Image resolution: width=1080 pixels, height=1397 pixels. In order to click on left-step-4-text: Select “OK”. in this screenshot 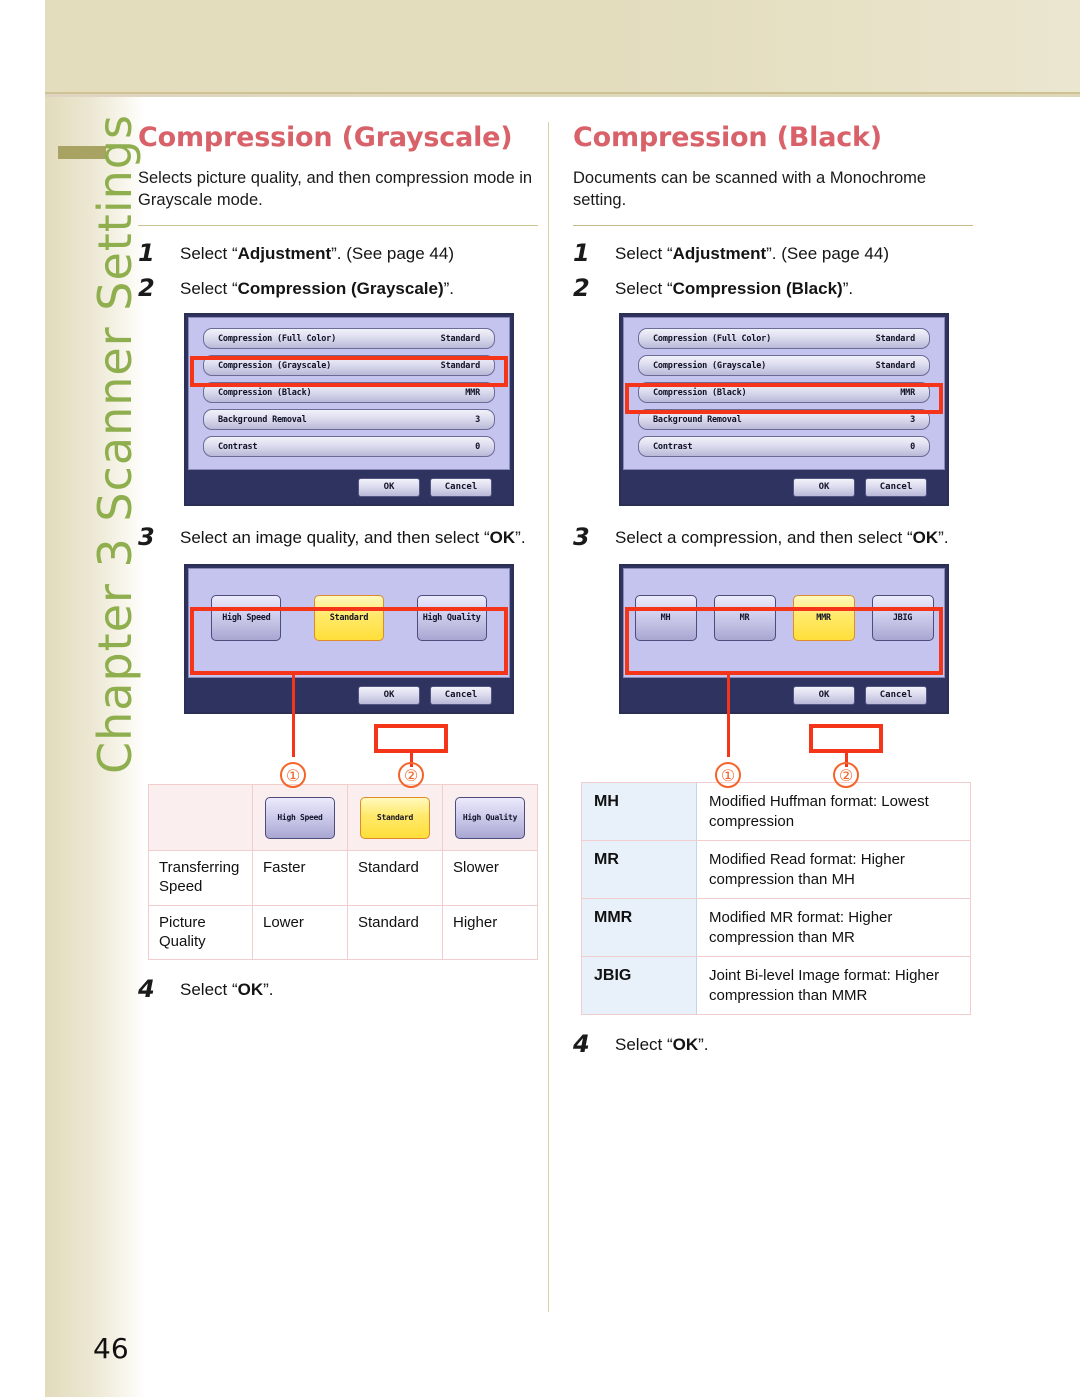, I will do `click(227, 988)`.